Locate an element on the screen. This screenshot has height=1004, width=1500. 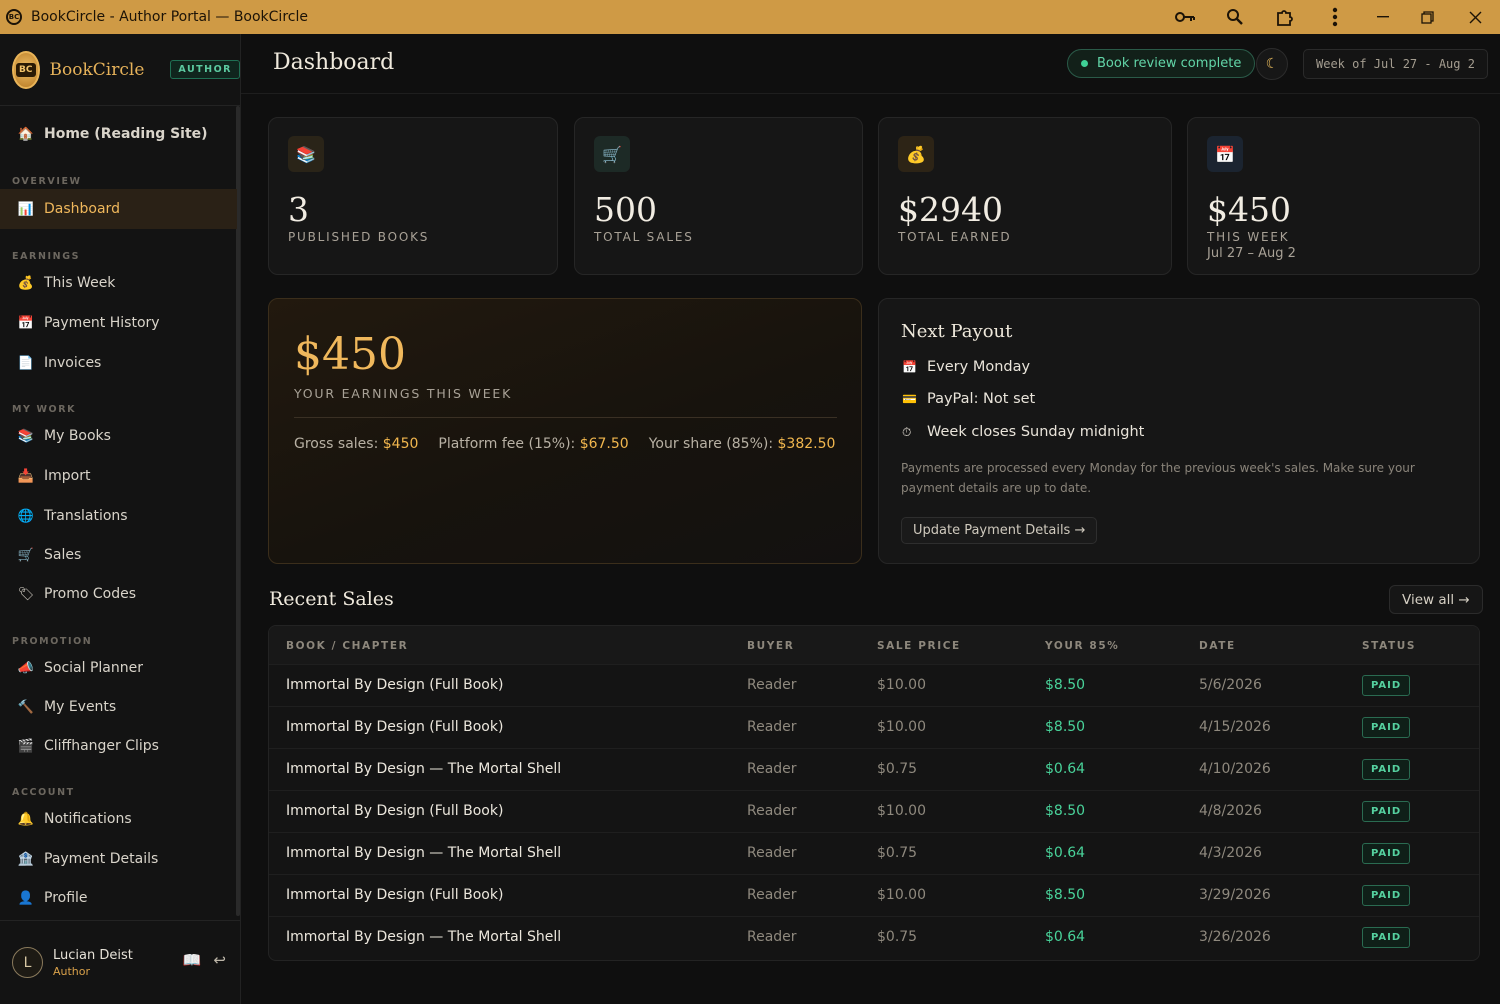
tag-icon: 🏷 is located at coordinates (26, 594).